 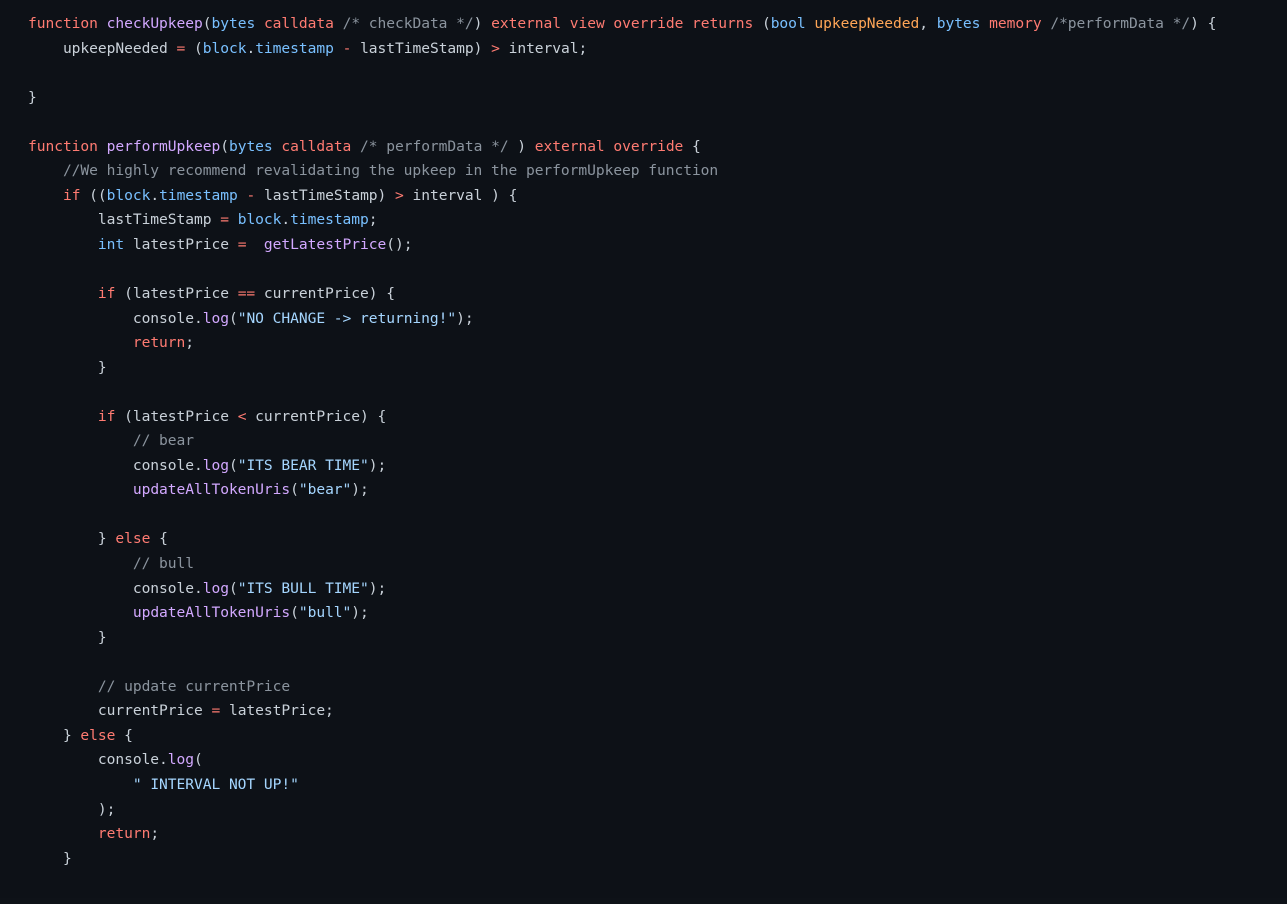 I want to click on code-line: if (latestPrice < currentPrice) {, so click(x=657, y=417).